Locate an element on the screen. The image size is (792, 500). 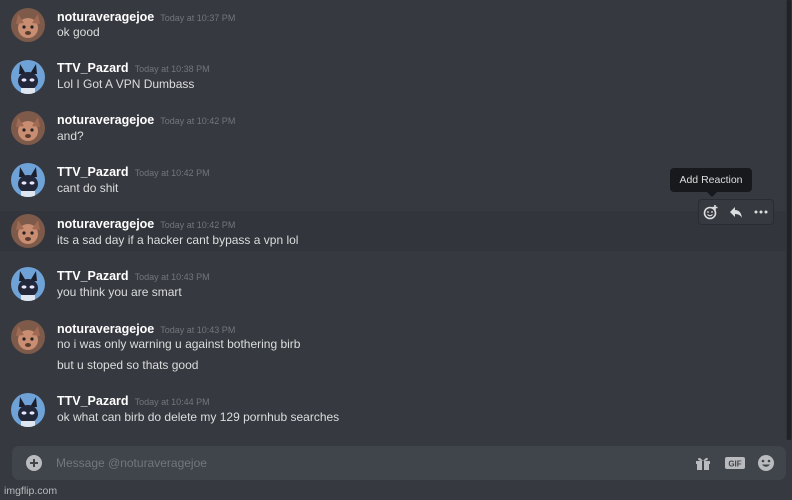
message-header: TTV_Pazard Today at 10:44 PM is located at coordinates (133, 401).